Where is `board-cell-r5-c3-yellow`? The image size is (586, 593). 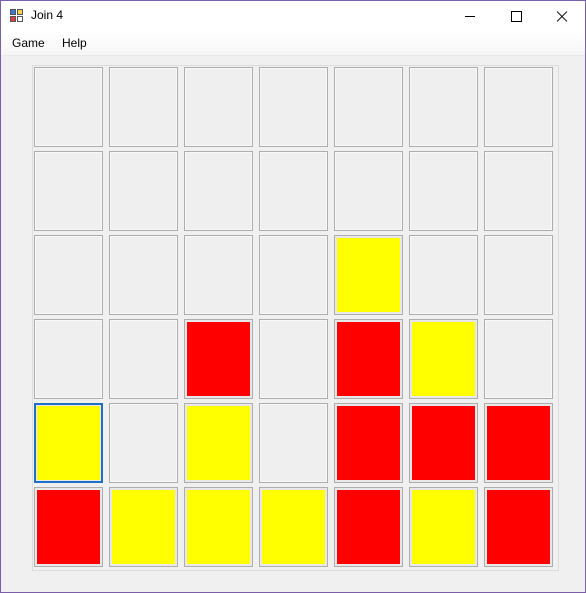
board-cell-r5-c3-yellow is located at coordinates (218, 443).